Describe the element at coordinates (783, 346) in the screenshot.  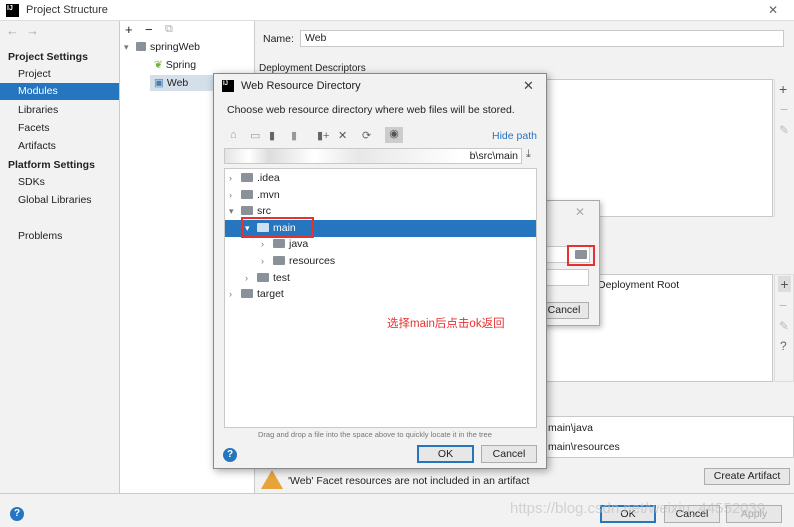
I see `help-resource-dir-button: ?` at that location.